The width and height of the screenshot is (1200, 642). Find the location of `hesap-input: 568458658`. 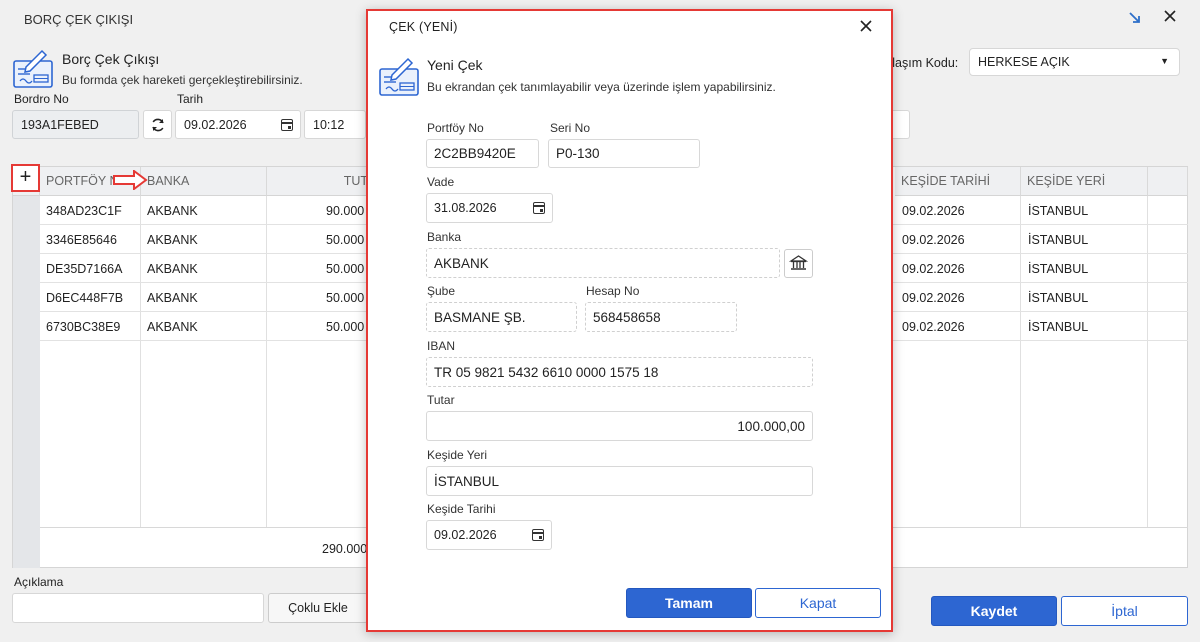

hesap-input: 568458658 is located at coordinates (661, 317).